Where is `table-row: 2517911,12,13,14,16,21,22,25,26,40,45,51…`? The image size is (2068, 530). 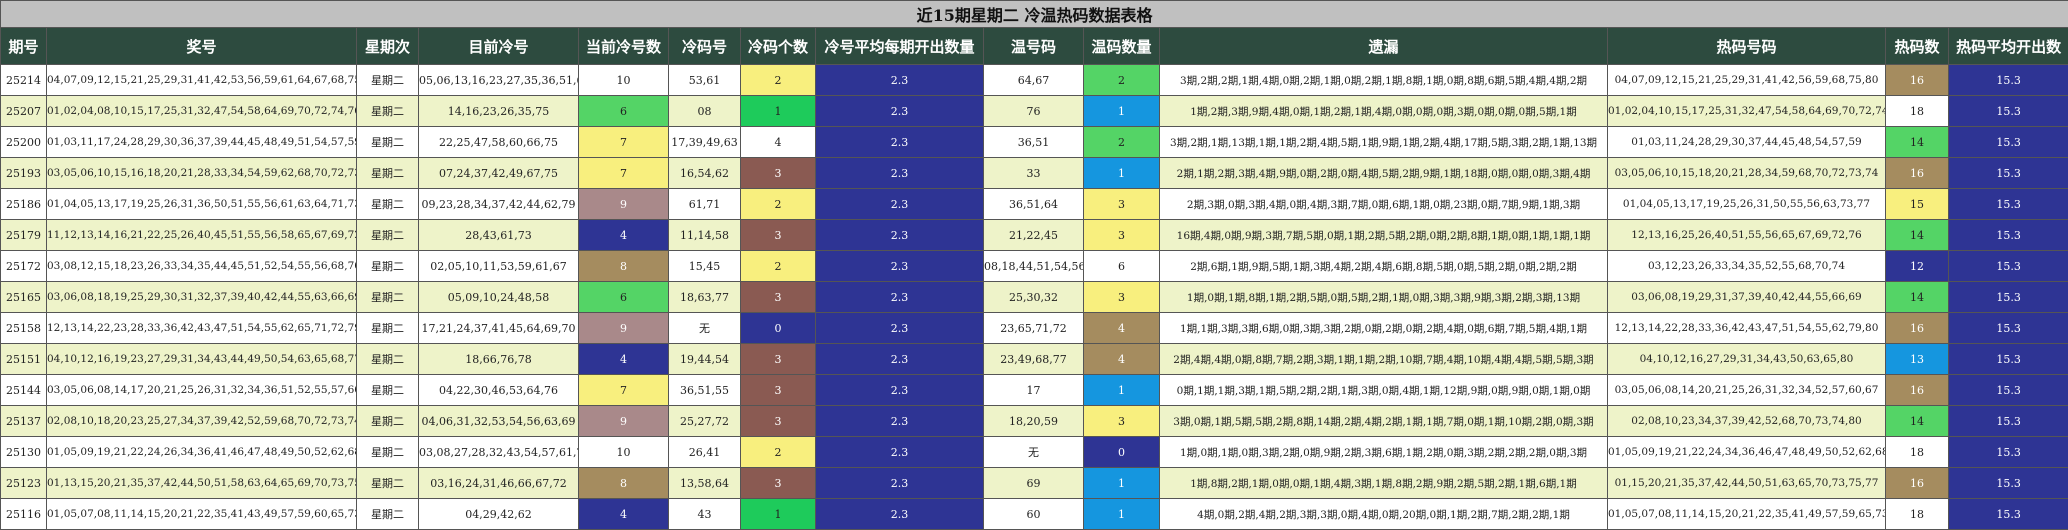 table-row: 2517911,12,13,14,16,21,22,25,26,40,45,51… is located at coordinates (1034, 235).